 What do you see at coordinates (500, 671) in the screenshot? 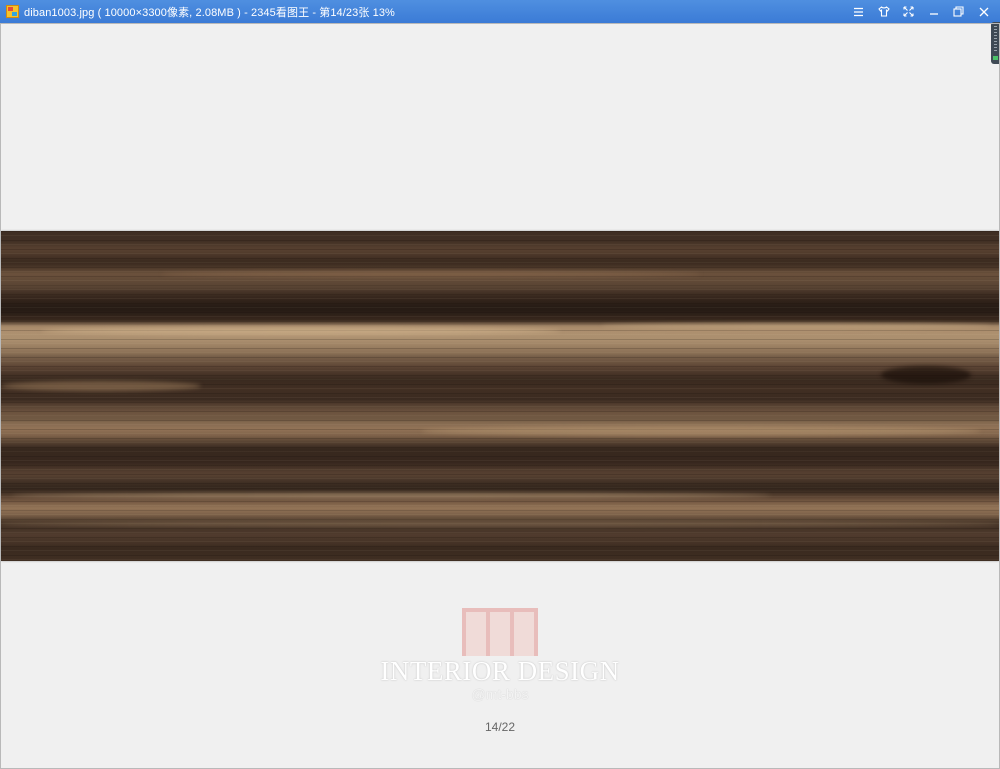
I see `watermark-title: INTERIOR DESIGN` at bounding box center [500, 671].